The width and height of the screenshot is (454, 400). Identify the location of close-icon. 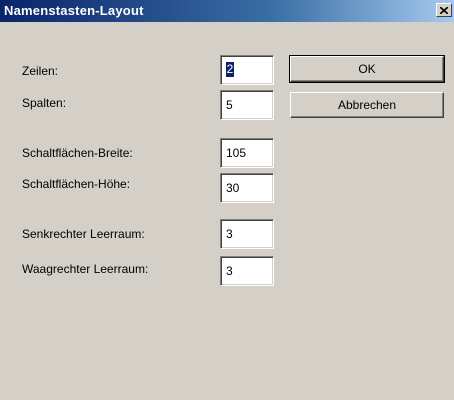
(444, 10).